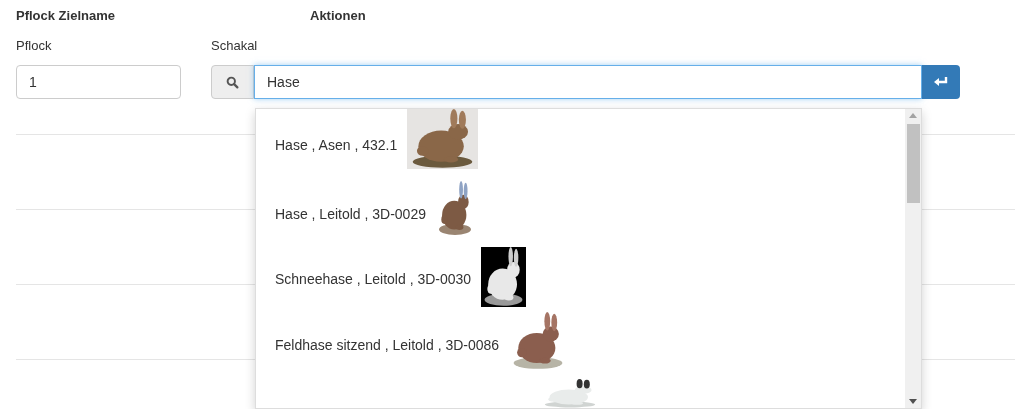  I want to click on field-label: Schakal, so click(235, 46).